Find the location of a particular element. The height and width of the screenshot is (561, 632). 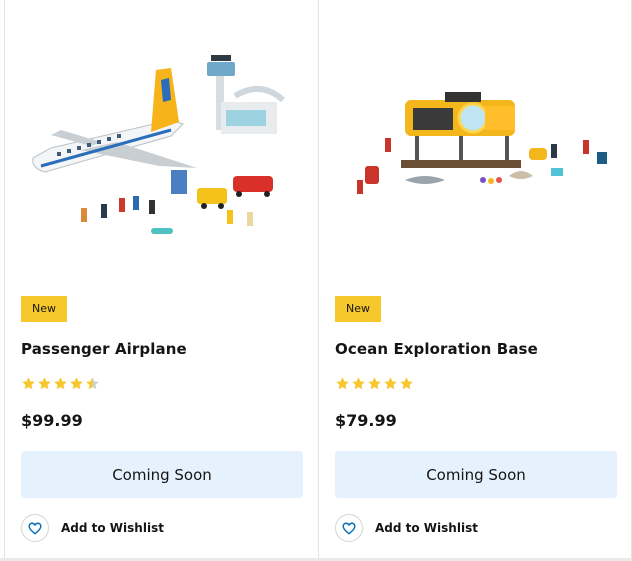

product-title: Ocean Exploration Base is located at coordinates (436, 349).